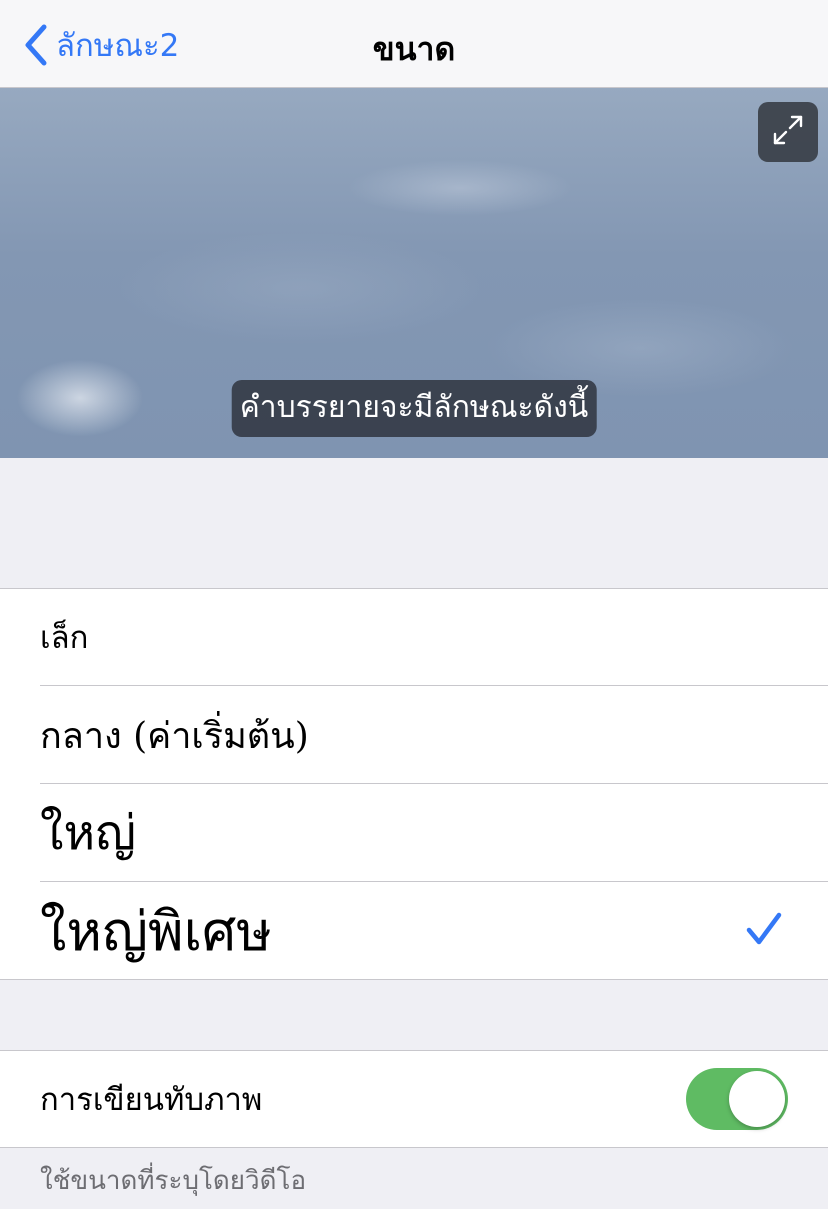  Describe the element at coordinates (414, 931) in the screenshot. I see `size-option-extra-large: ใหญ่พิเศษ` at that location.